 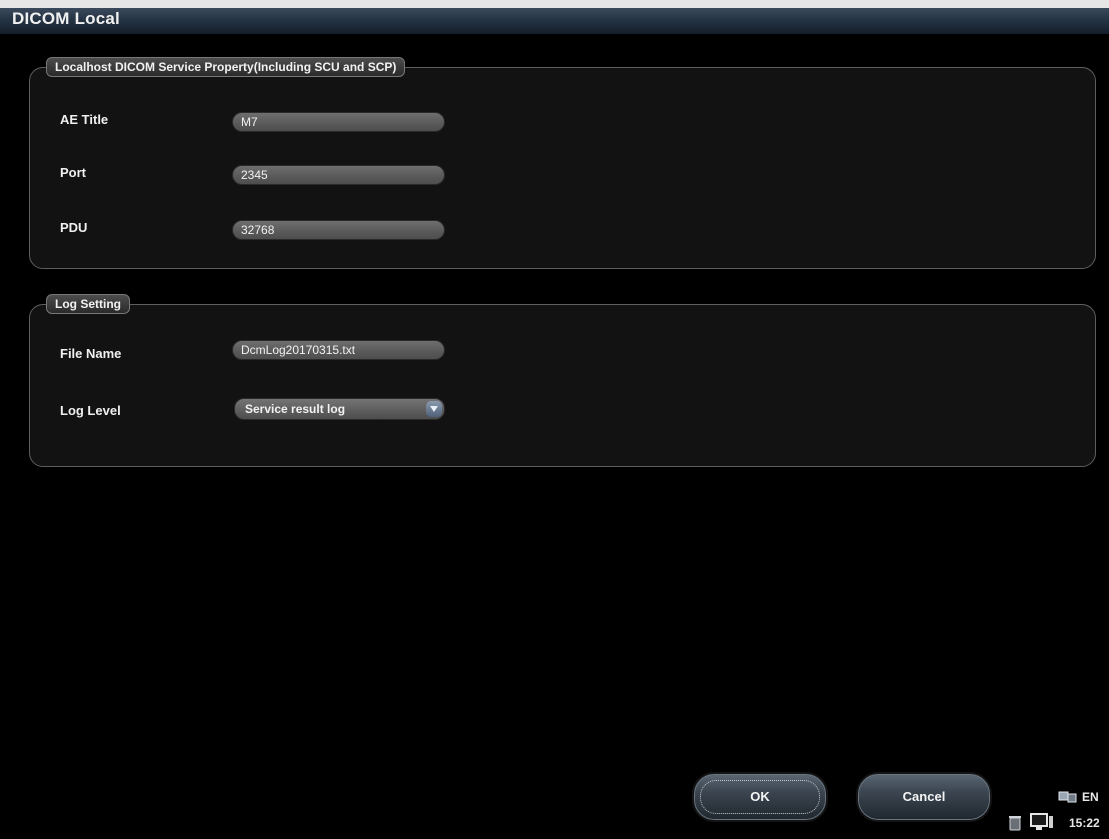 What do you see at coordinates (90, 410) in the screenshot?
I see `log-level-label: Log Level` at bounding box center [90, 410].